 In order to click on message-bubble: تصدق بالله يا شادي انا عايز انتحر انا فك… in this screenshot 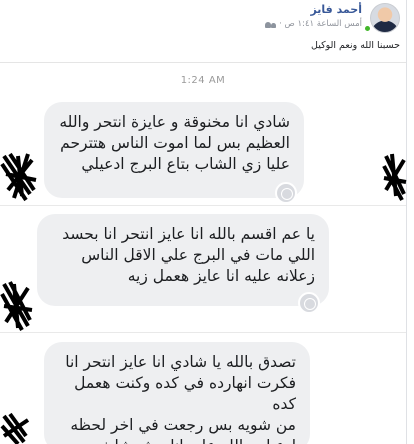, I will do `click(177, 393)`.